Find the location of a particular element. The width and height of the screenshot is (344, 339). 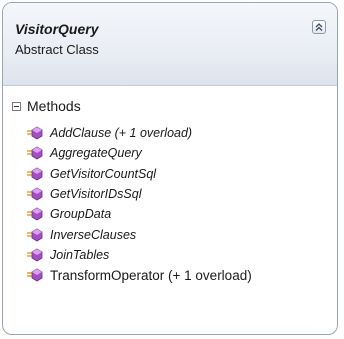

method-item: GetVisitorCountSql is located at coordinates (91, 174).